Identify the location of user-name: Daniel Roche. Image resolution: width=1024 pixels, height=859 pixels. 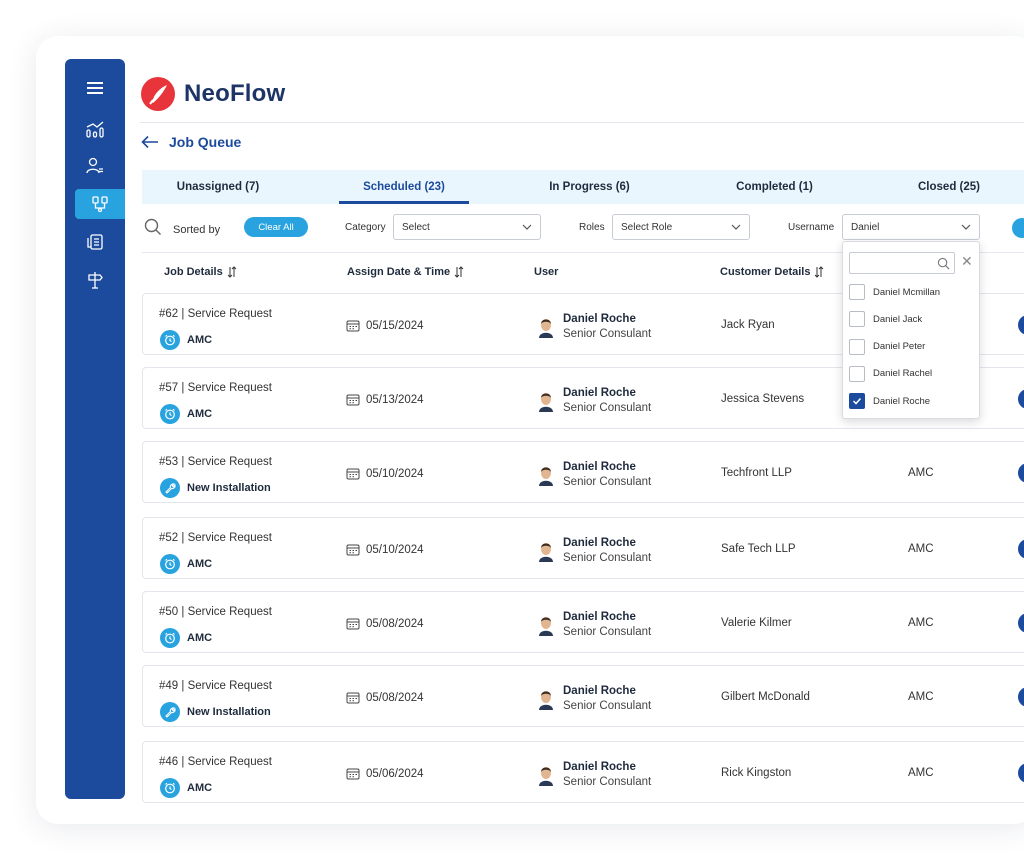
(599, 393).